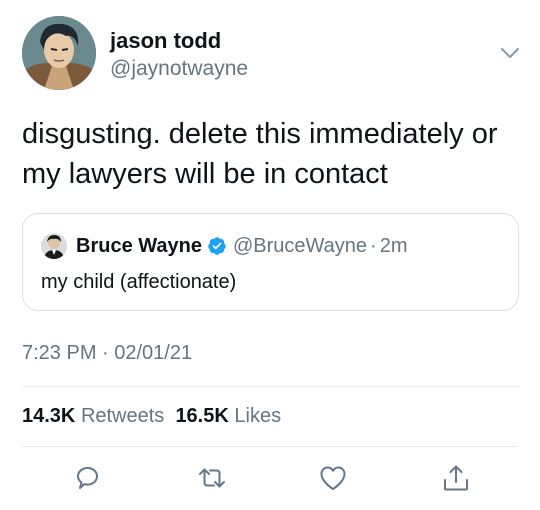  I want to click on quoted-display-name: Bruce Wayne, so click(139, 246).